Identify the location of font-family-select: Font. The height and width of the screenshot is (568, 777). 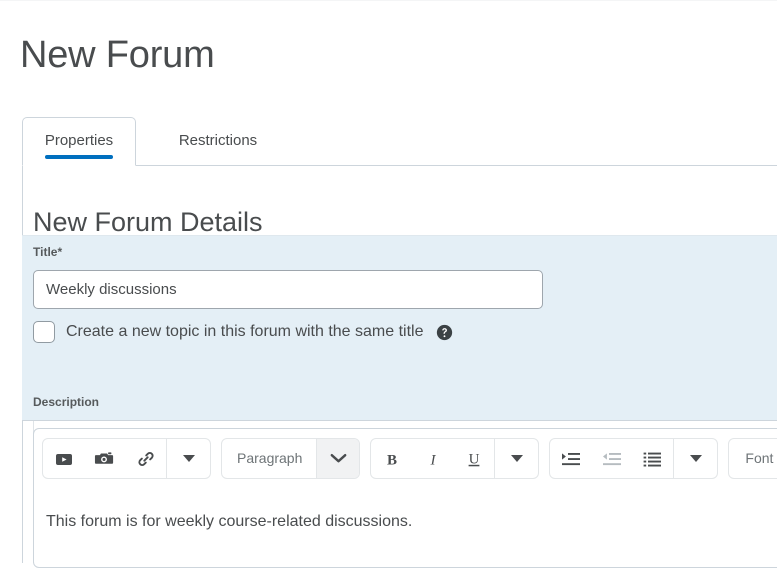
(752, 458).